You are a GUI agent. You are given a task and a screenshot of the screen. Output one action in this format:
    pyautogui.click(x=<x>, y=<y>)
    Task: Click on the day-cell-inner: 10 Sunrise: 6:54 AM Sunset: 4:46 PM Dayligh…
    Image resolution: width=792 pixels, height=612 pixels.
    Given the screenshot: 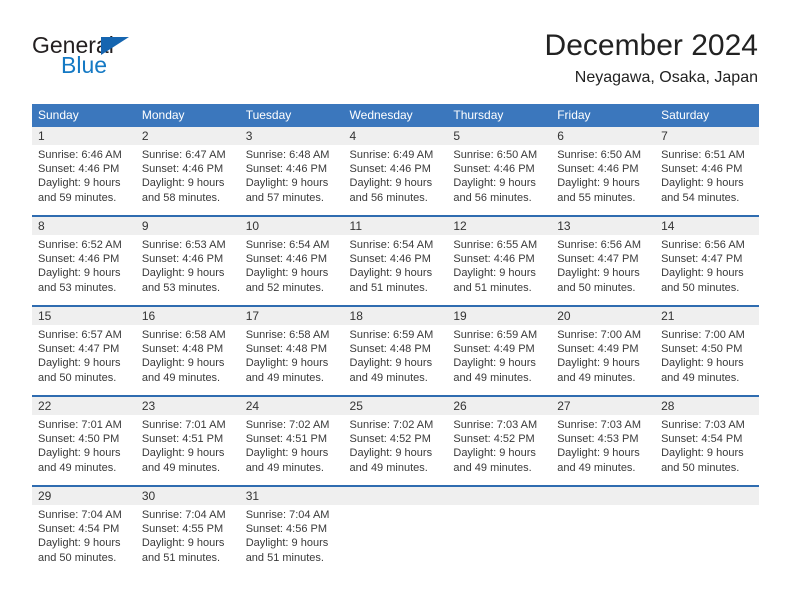 What is the action you would take?
    pyautogui.click(x=291, y=261)
    